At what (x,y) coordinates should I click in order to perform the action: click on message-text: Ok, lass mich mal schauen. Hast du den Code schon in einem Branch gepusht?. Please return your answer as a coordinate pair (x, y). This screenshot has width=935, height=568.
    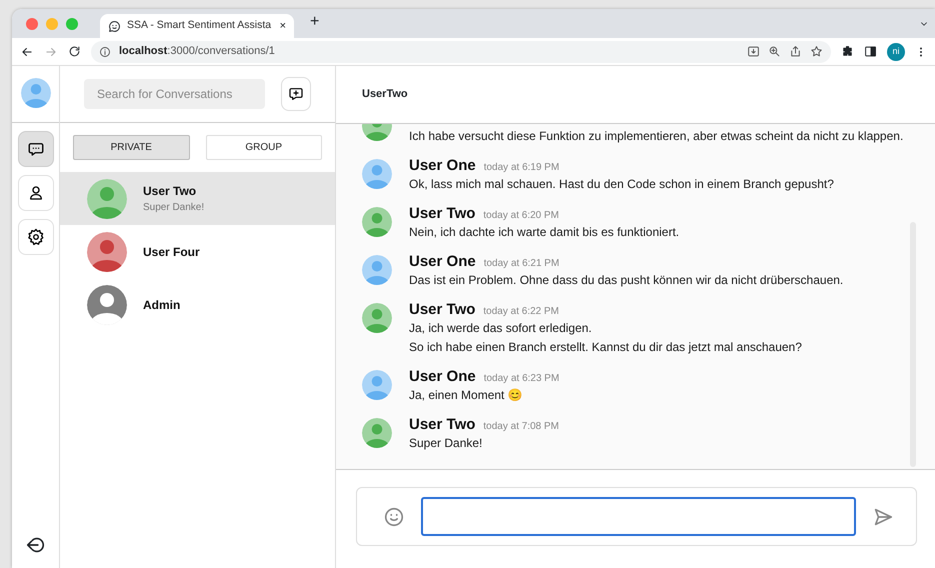
    Looking at the image, I should click on (621, 184).